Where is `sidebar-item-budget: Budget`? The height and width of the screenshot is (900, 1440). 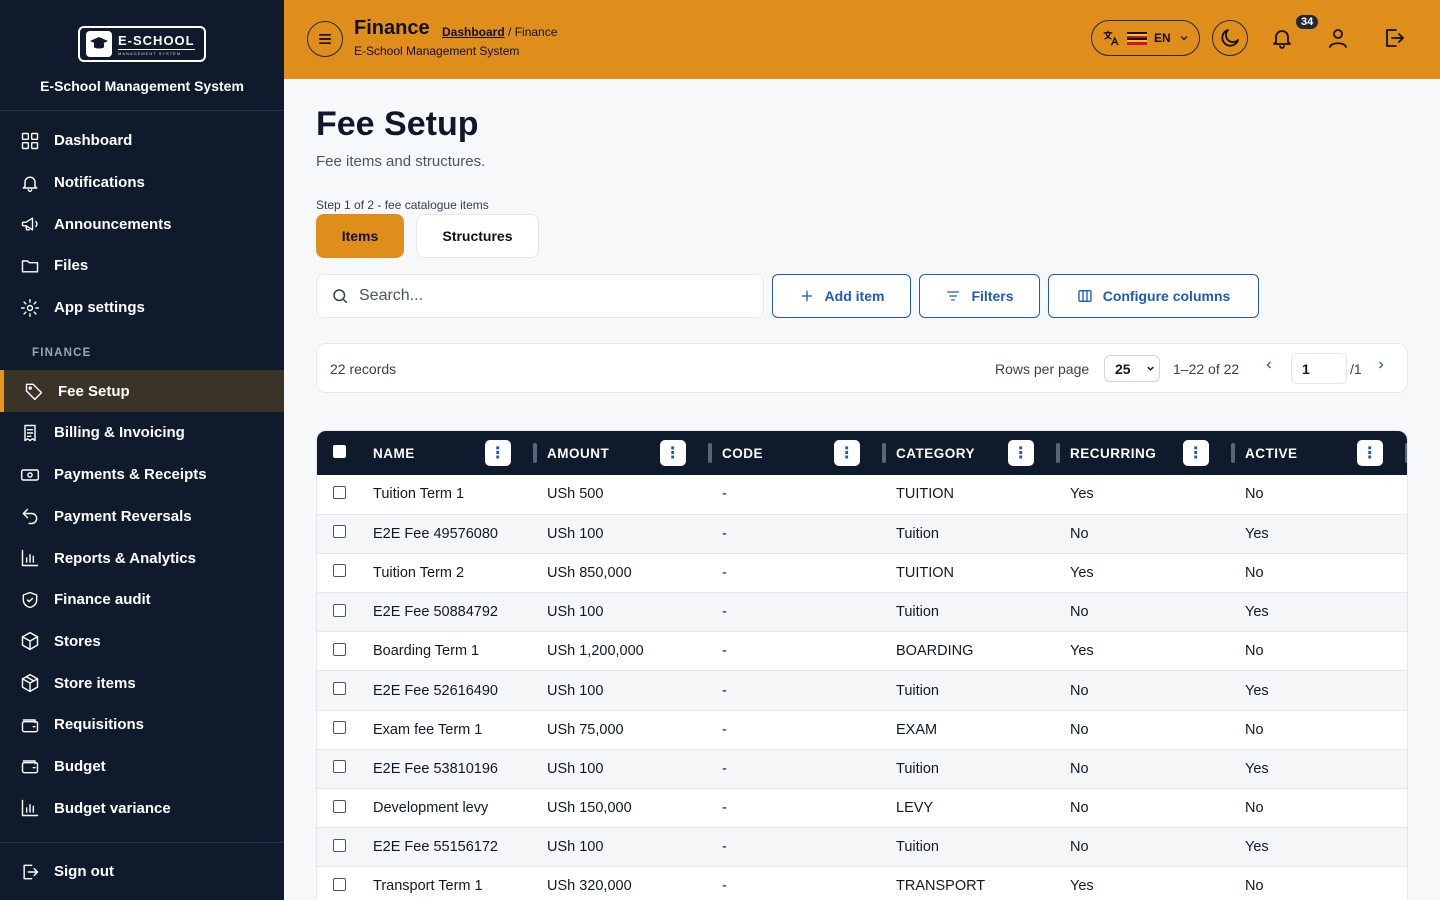
sidebar-item-budget: Budget is located at coordinates (142, 767).